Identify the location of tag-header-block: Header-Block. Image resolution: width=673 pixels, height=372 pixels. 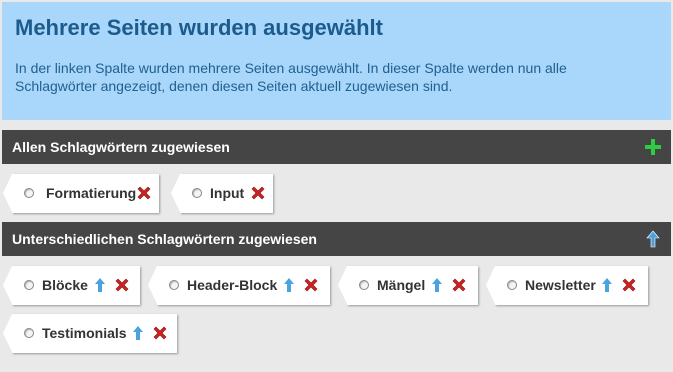
(239, 285).